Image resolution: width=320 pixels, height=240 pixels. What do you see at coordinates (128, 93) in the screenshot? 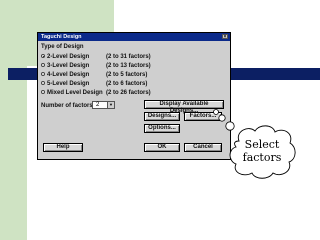
I see `range-text: (2 to 26 factors)` at bounding box center [128, 93].